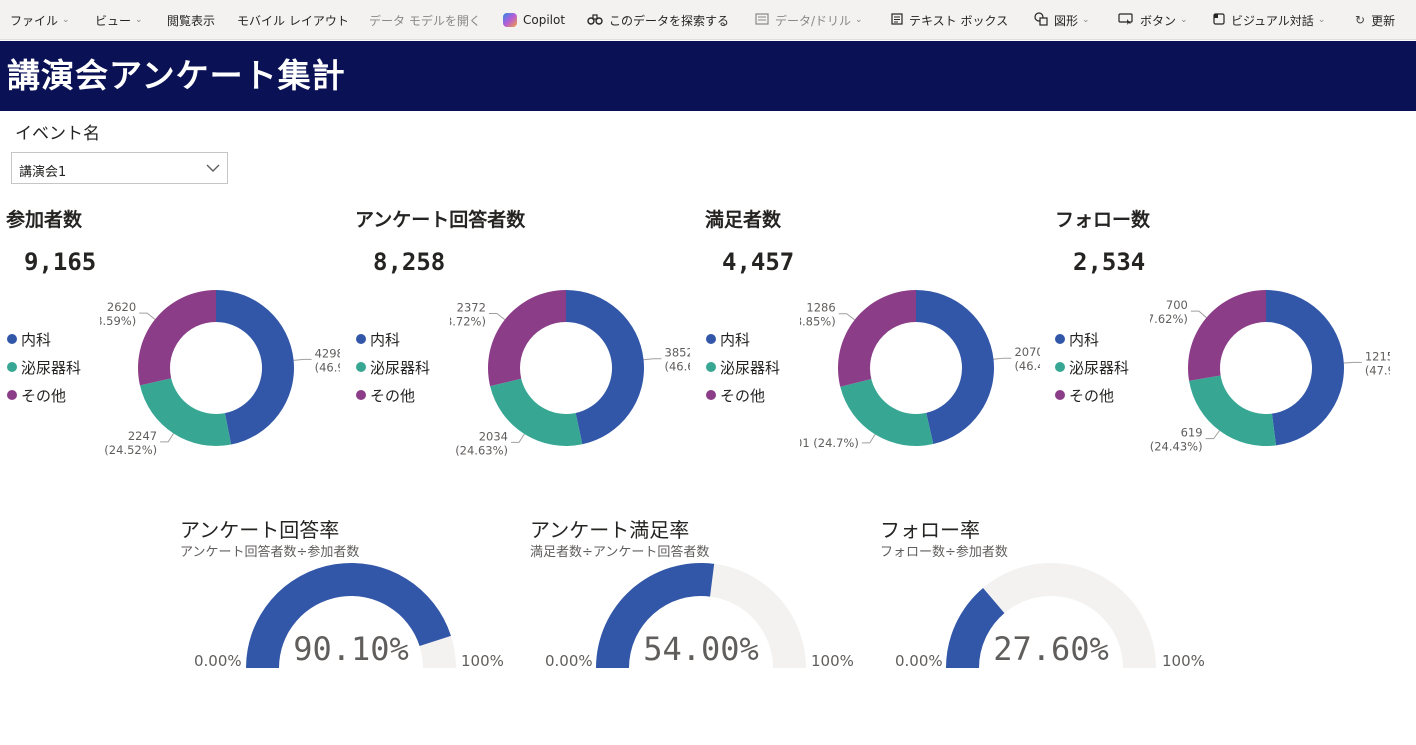 The height and width of the screenshot is (745, 1416). I want to click on binoculars-icon, so click(595, 20).